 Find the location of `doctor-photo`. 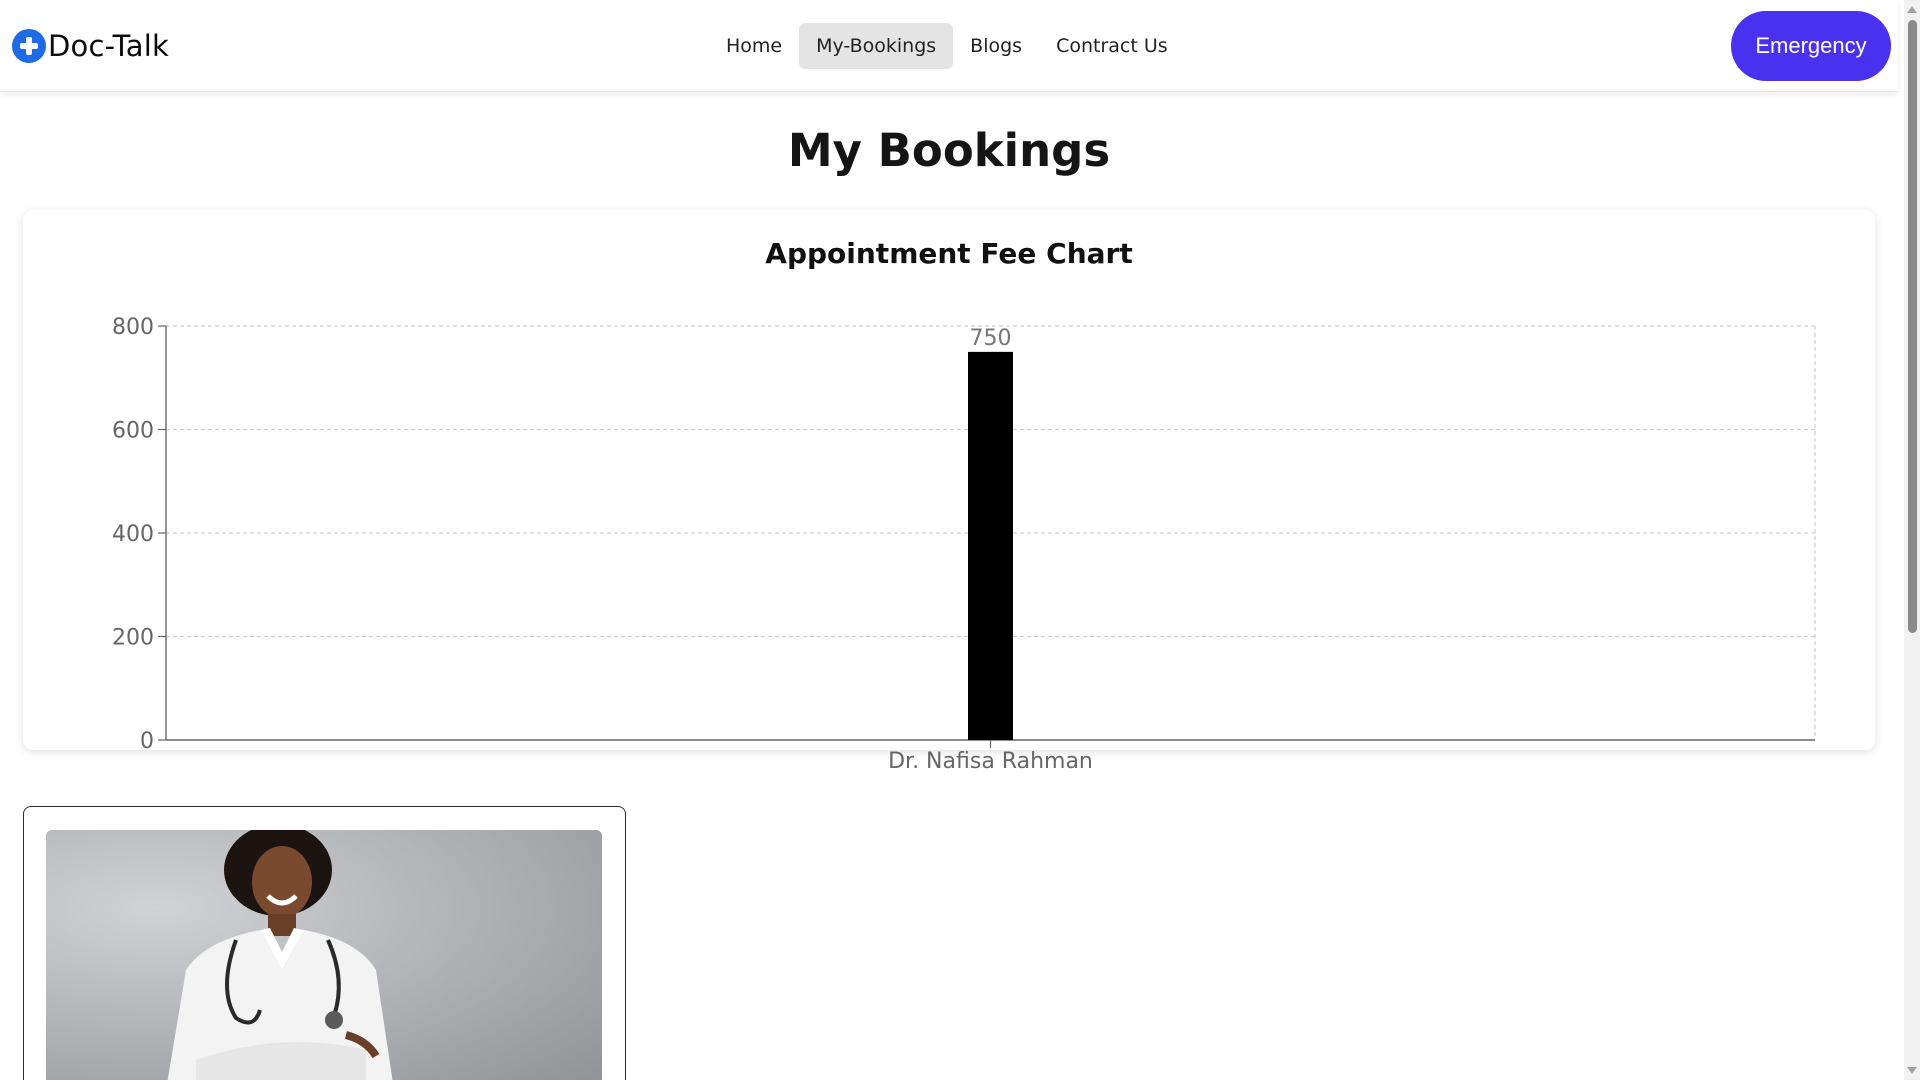

doctor-photo is located at coordinates (324, 955).